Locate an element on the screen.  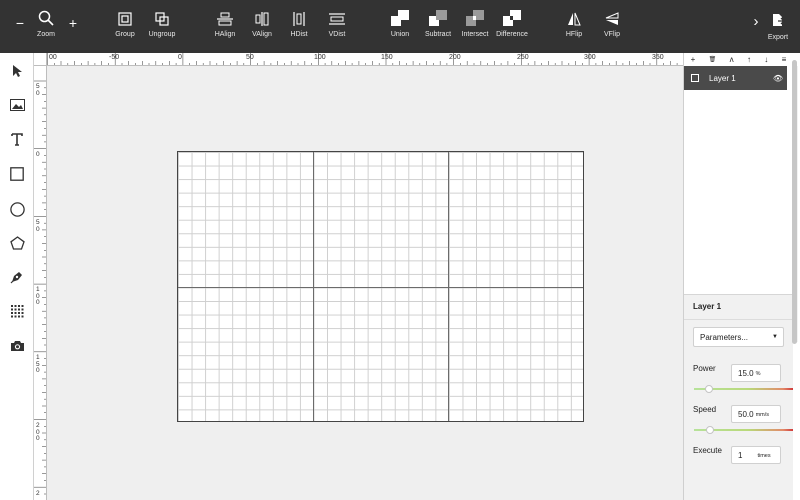
tool-sidebar is located at coordinates (17, 276).